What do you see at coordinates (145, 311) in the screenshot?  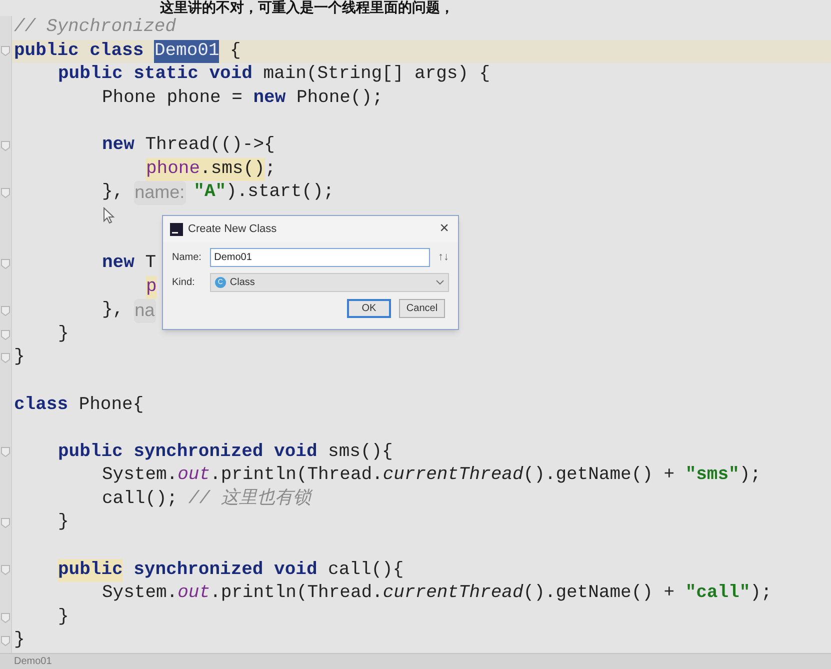 I see `parameter-hint: na` at bounding box center [145, 311].